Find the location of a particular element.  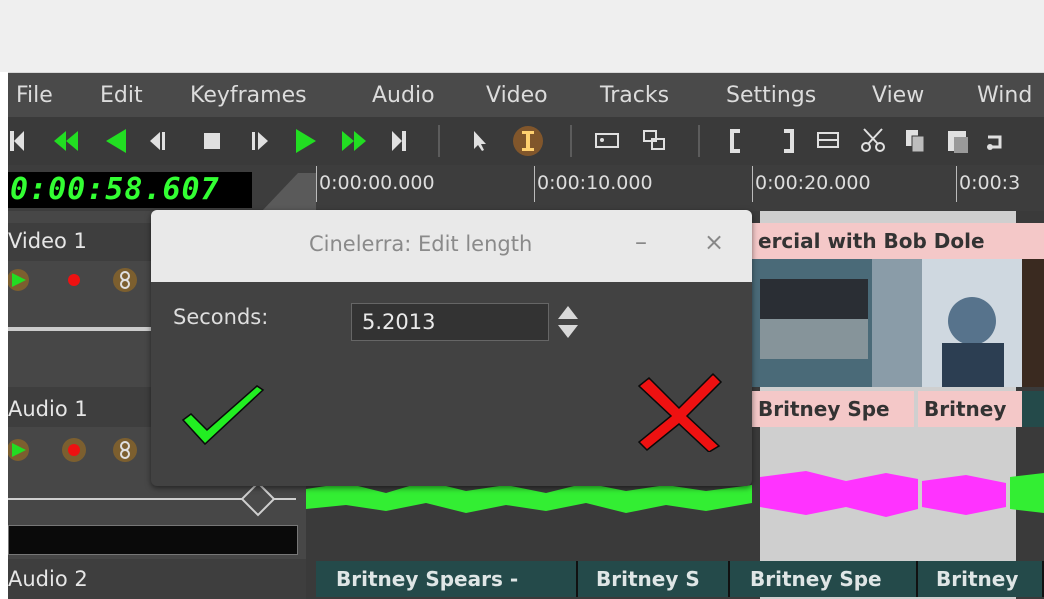

video-thumbnails is located at coordinates (898, 323).